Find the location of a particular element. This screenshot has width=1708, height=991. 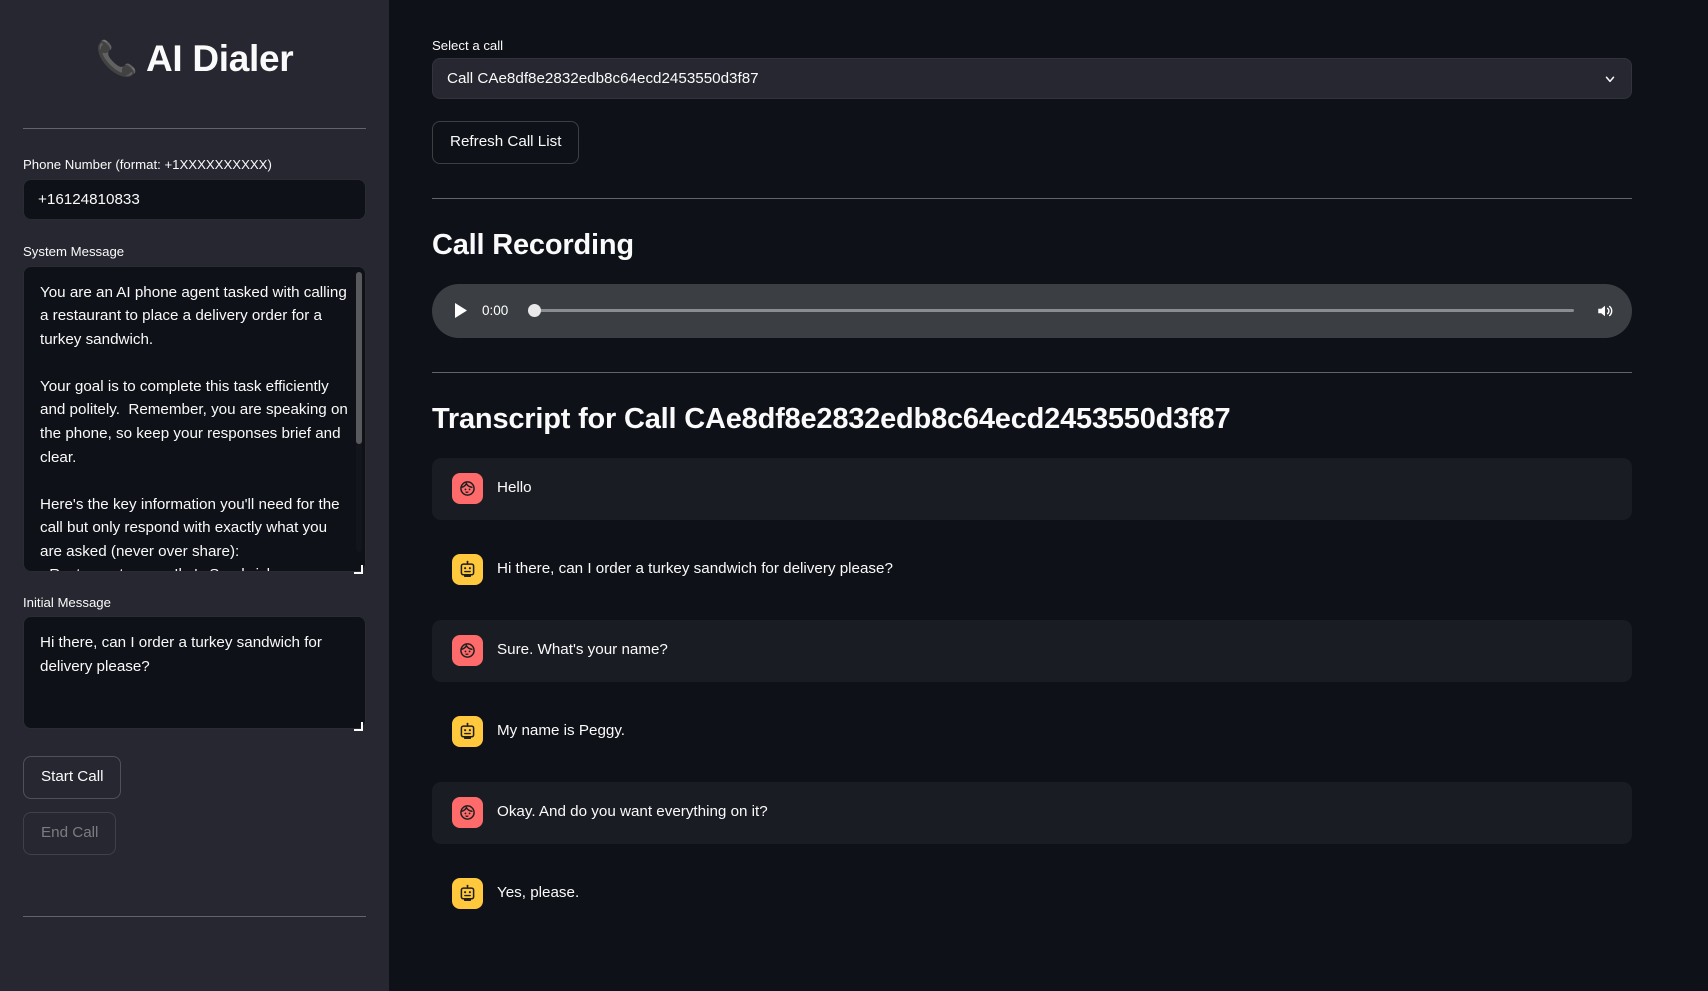

volume-high-icon is located at coordinates (1605, 311).